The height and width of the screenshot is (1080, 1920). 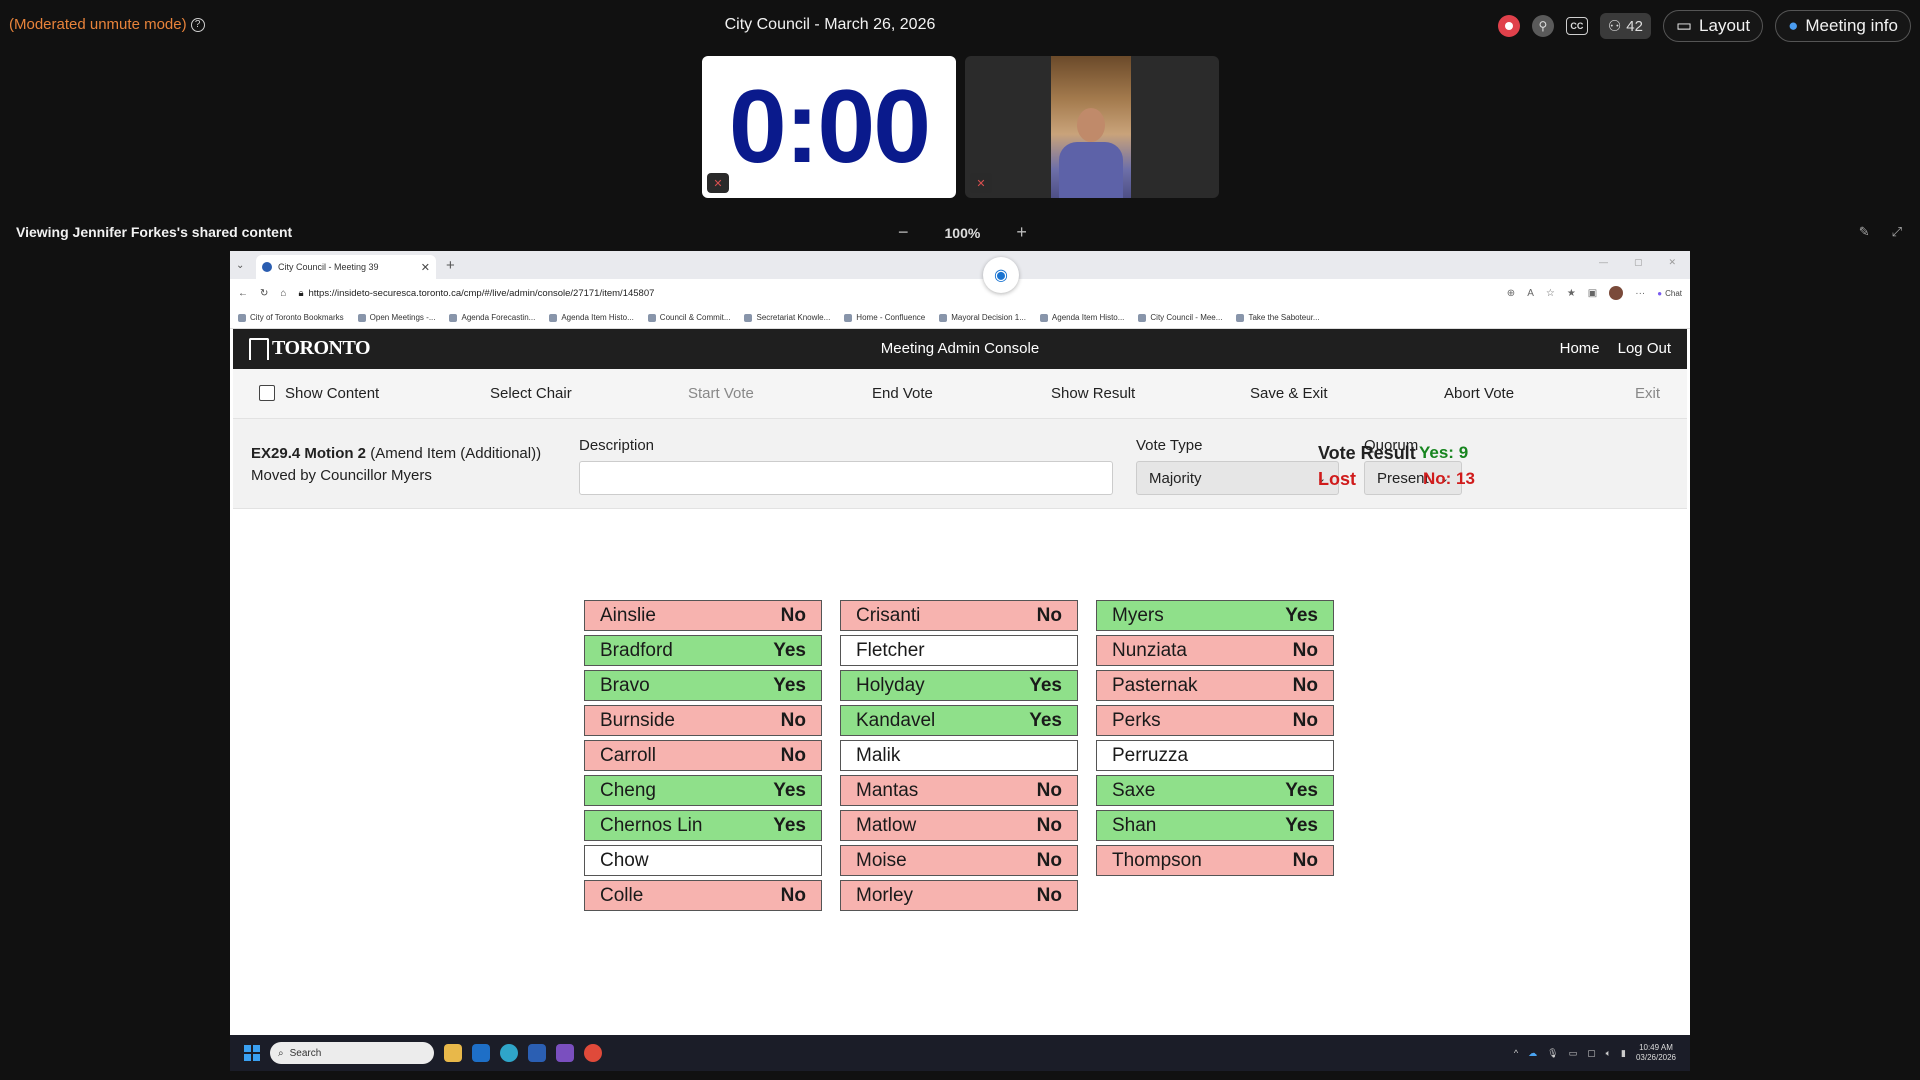 What do you see at coordinates (1644, 348) in the screenshot?
I see `logout-link: Log Out` at bounding box center [1644, 348].